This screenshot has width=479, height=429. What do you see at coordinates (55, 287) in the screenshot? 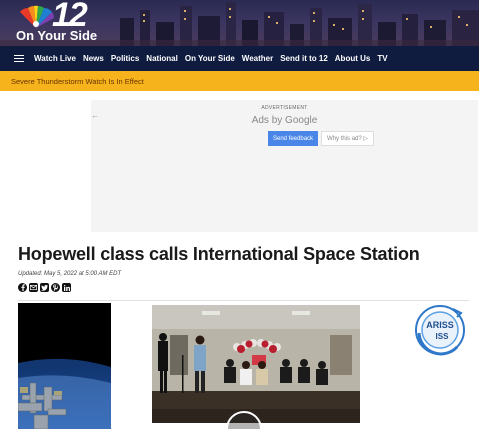
I see `pinterest-icon` at bounding box center [55, 287].